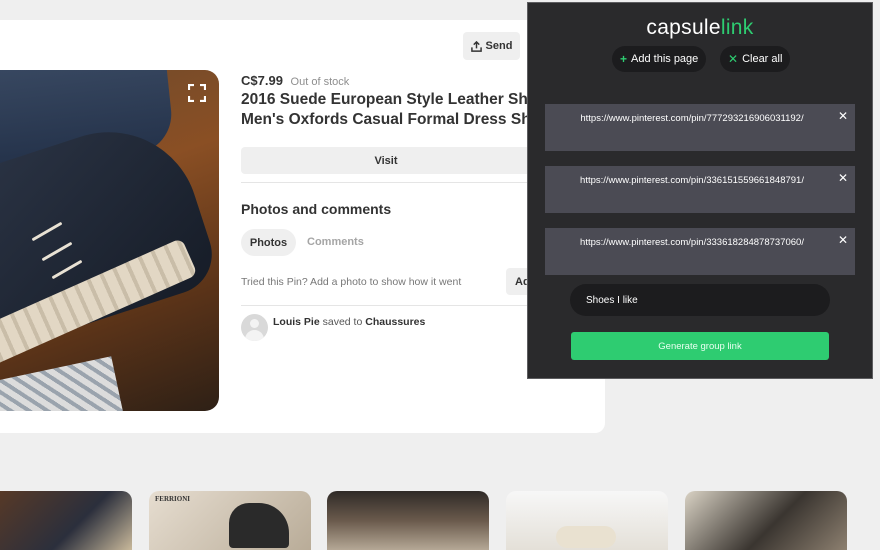 This screenshot has height=550, width=880. Describe the element at coordinates (386, 160) in the screenshot. I see `visit-button: Visit` at that location.